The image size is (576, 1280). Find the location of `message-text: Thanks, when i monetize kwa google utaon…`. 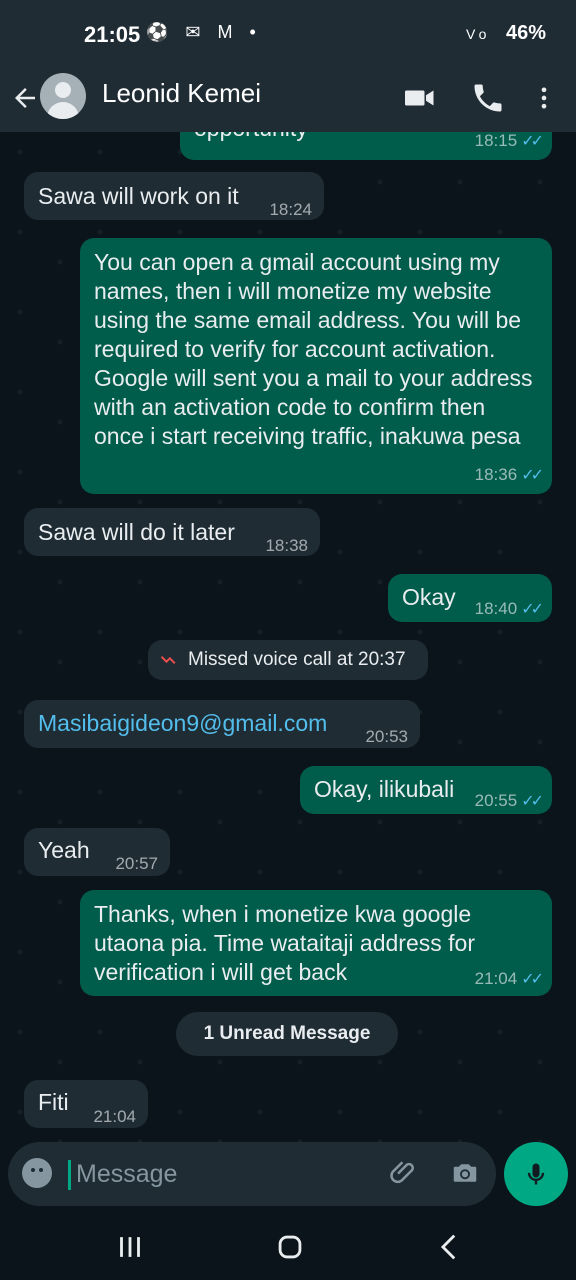

message-text: Thanks, when i monetize kwa google utaon… is located at coordinates (284, 943).